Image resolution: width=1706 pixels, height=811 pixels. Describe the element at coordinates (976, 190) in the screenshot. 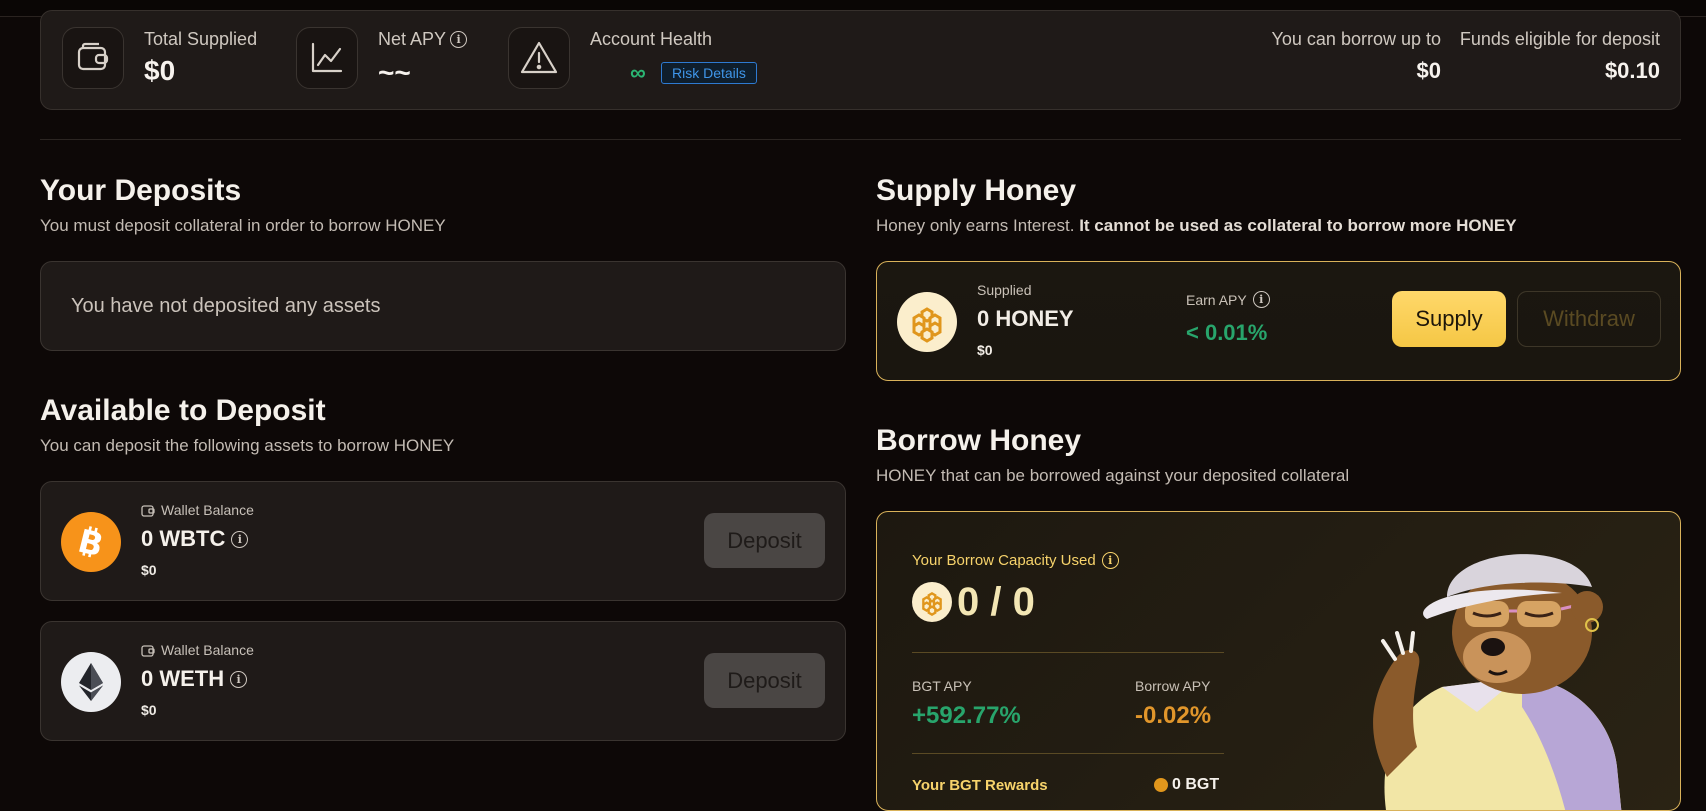

I see `supply-honey-title: Supply Honey` at that location.